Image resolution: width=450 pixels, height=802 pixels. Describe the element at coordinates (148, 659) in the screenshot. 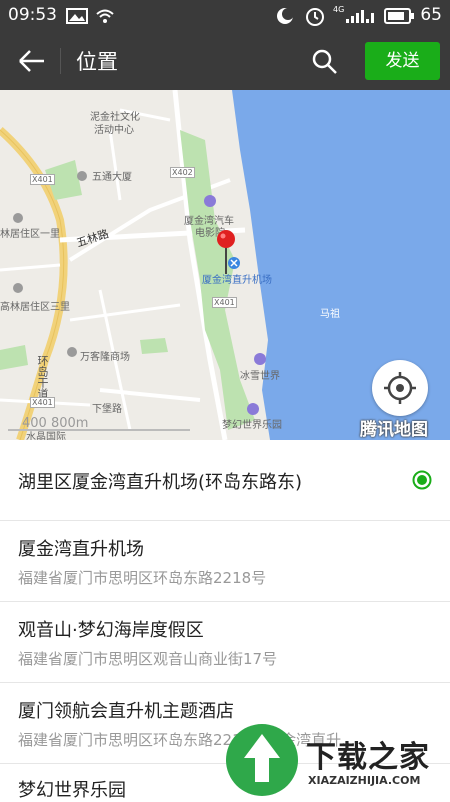

I see `location-address: 福建省厦门市思明区观音山商业街17号` at that location.